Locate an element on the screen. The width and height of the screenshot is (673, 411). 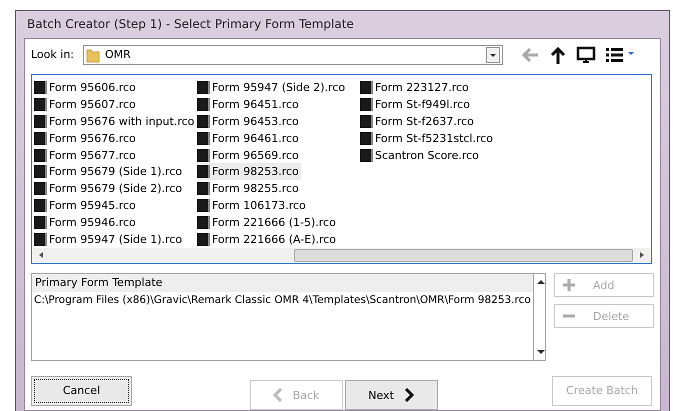
file-item: Form 95679 (Side 1).rco is located at coordinates (109, 171).